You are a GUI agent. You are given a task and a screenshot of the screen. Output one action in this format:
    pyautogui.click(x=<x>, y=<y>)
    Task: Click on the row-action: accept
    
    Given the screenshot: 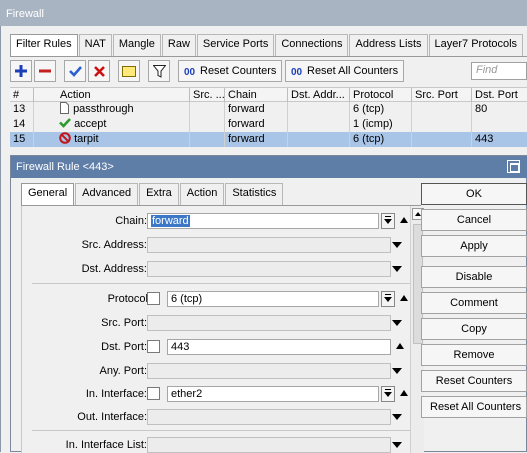 What is the action you would take?
    pyautogui.click(x=123, y=124)
    